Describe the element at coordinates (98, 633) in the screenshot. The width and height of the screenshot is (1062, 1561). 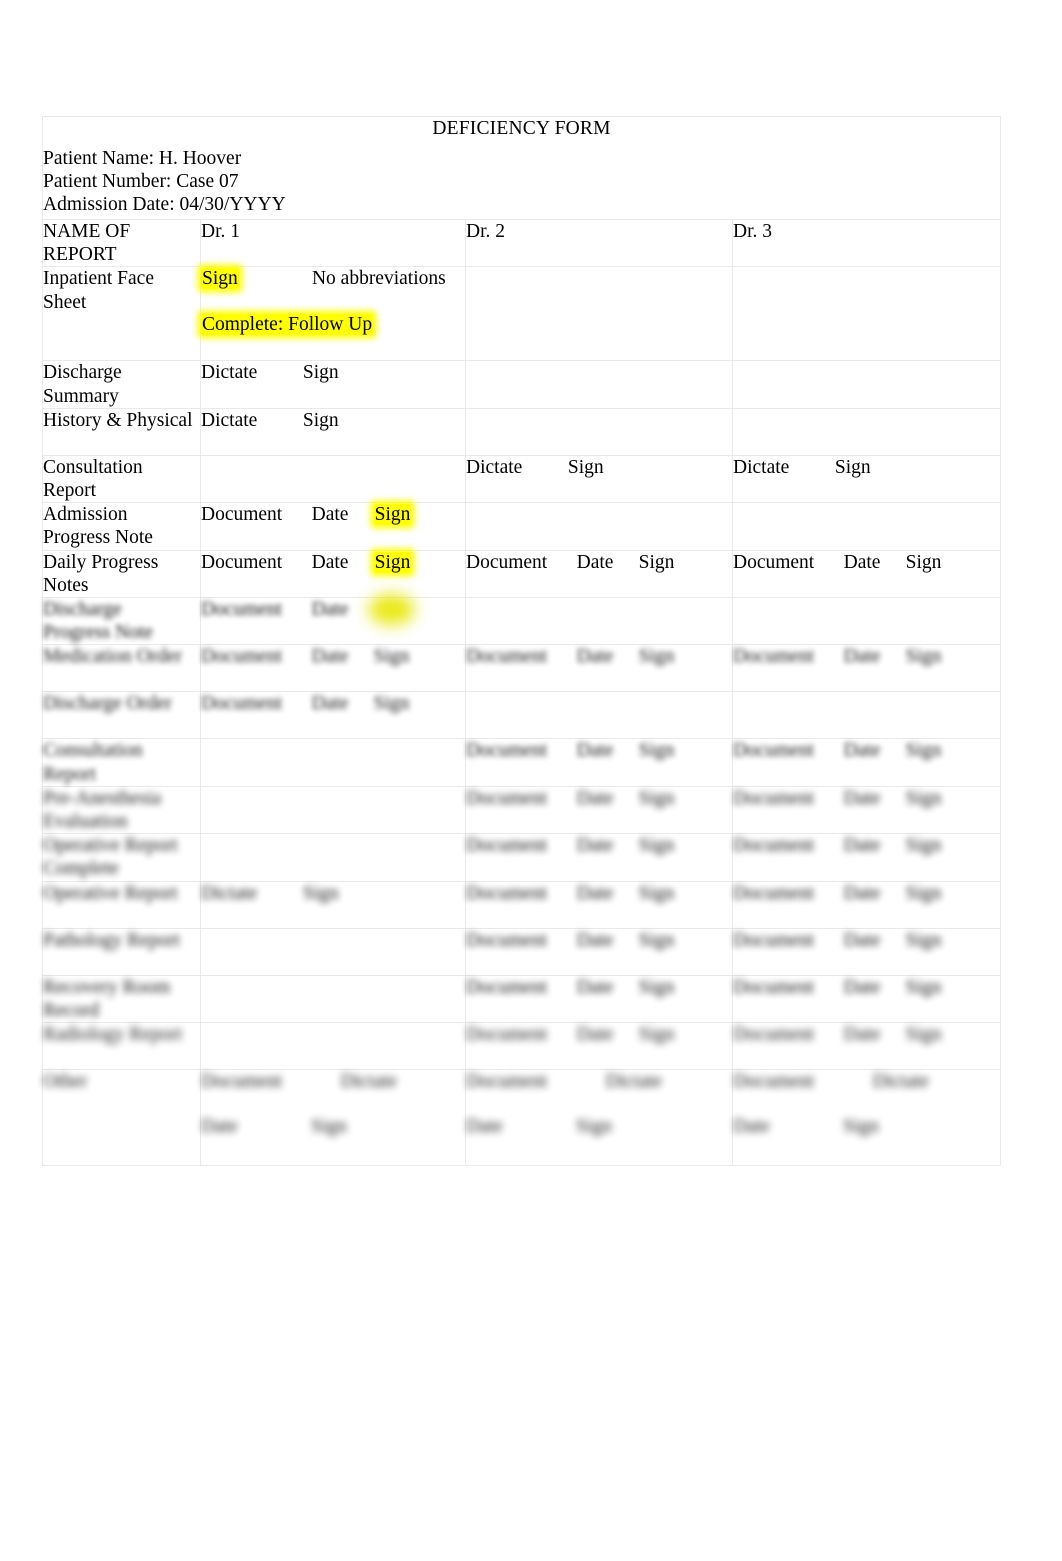
I see `row-label-line2: Progress Note` at that location.